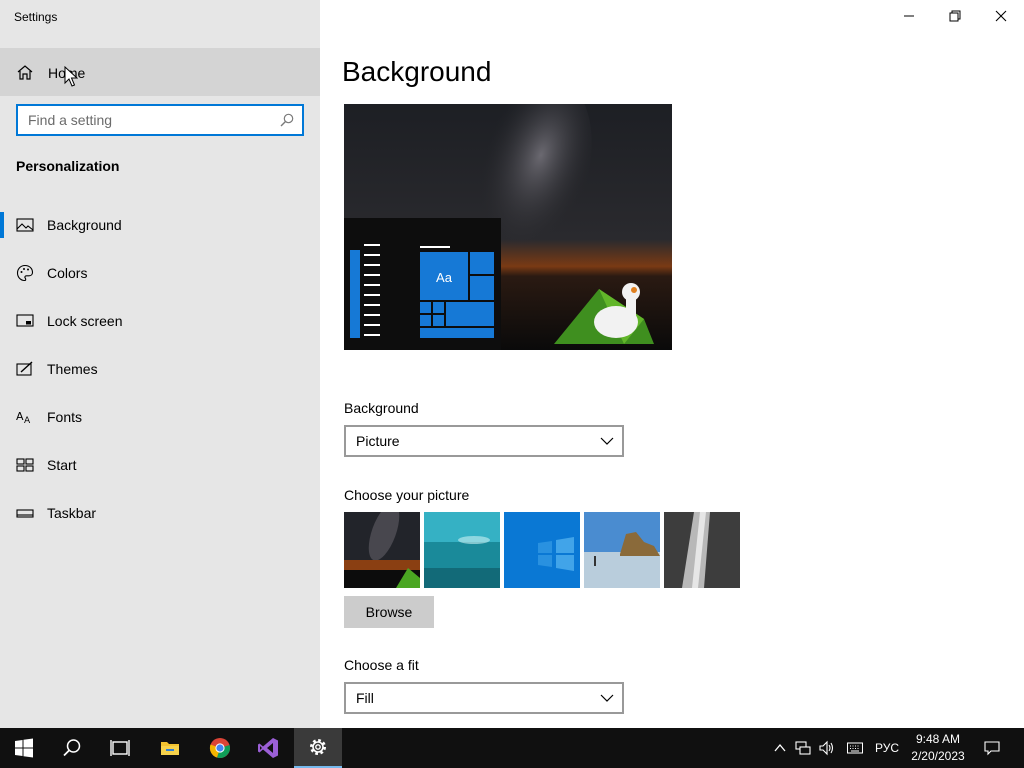  Describe the element at coordinates (407, 495) in the screenshot. I see `choose-picture-label: Choose your picture` at that location.